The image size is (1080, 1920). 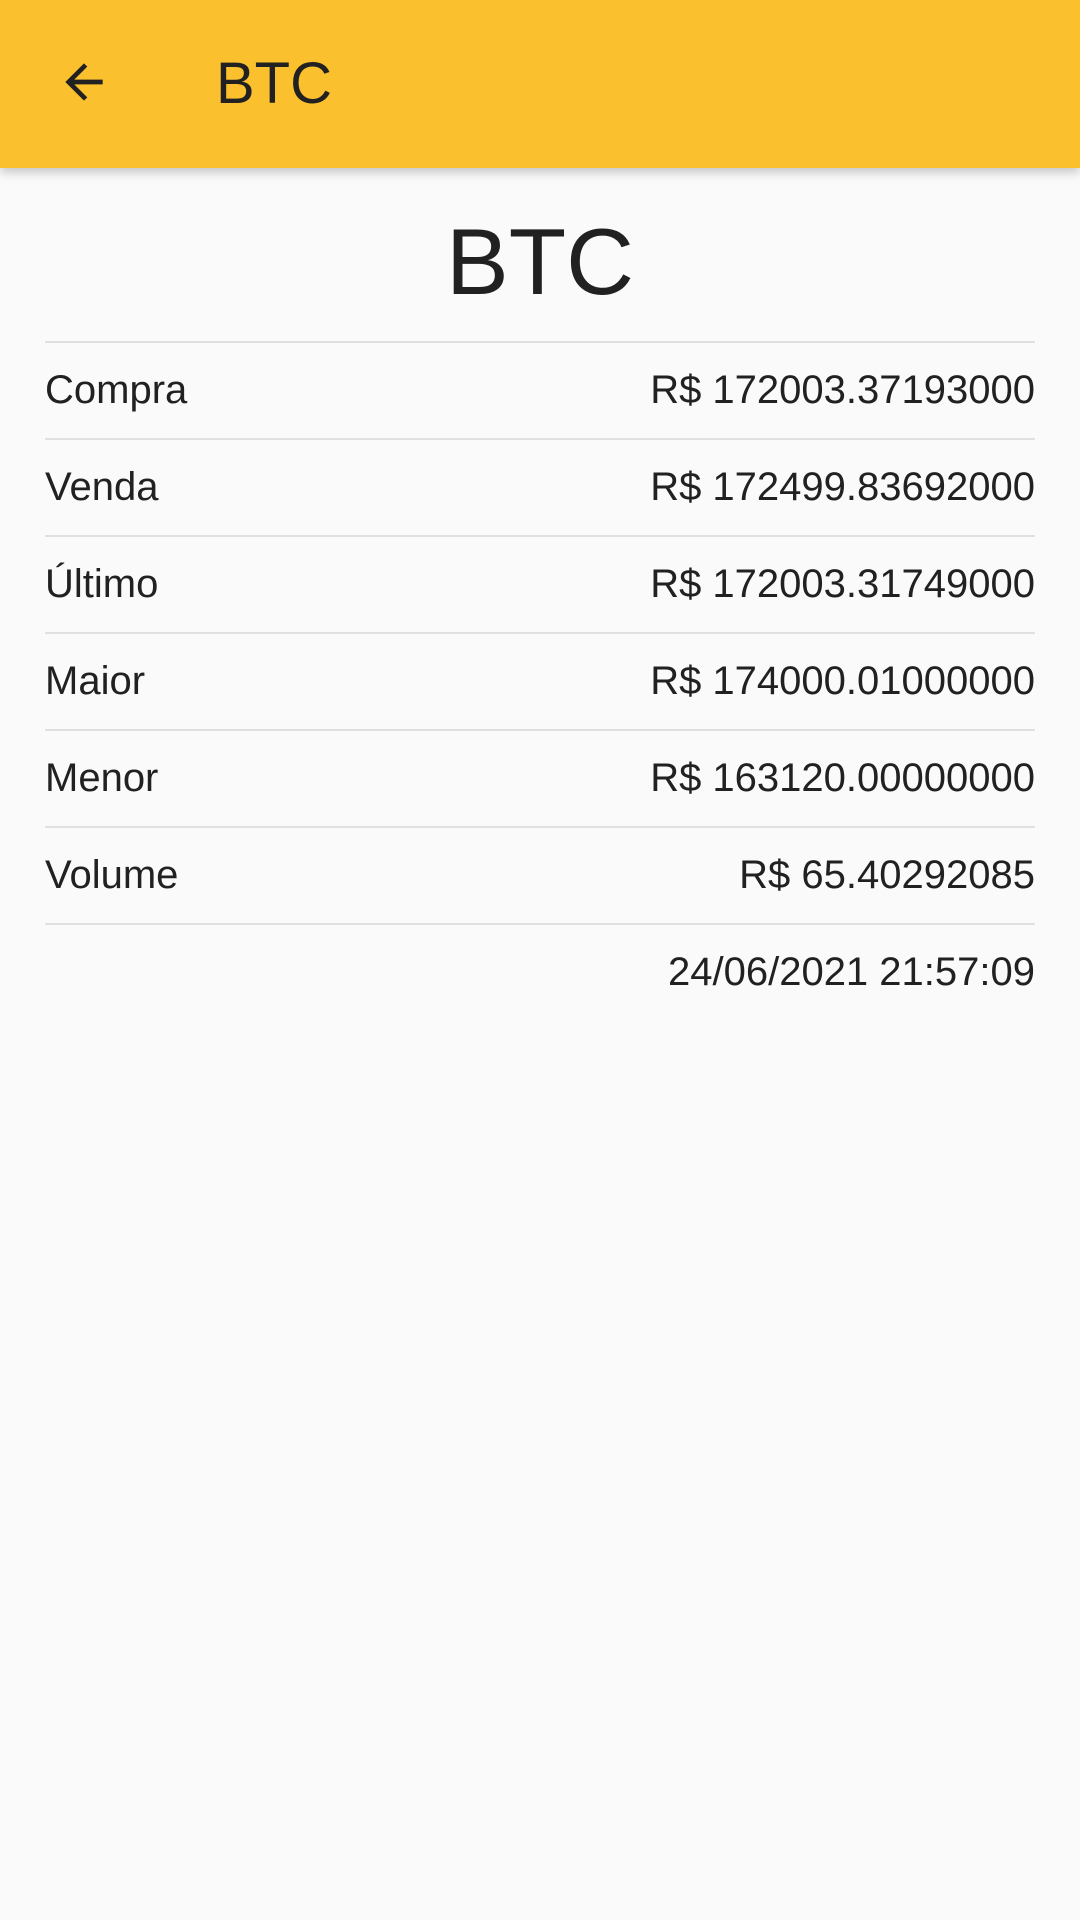 What do you see at coordinates (851, 972) in the screenshot?
I see `timestamp: 24/06/2021 21:57:09` at bounding box center [851, 972].